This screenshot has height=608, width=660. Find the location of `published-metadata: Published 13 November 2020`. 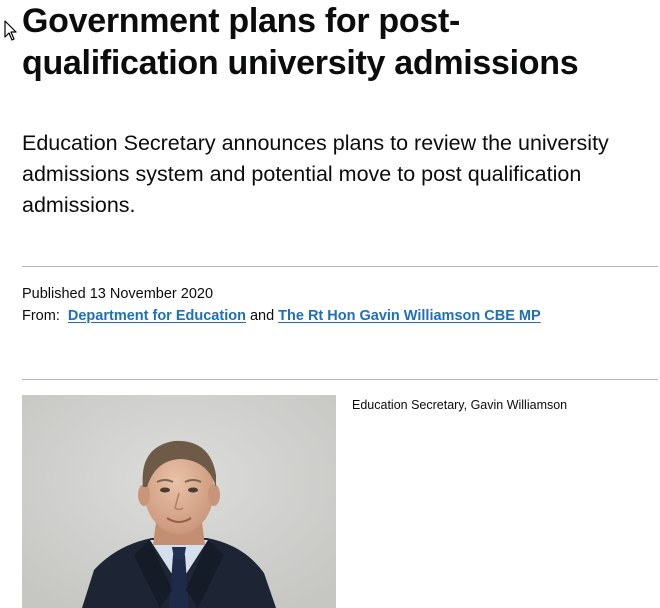

published-metadata: Published 13 November 2020 is located at coordinates (340, 294).